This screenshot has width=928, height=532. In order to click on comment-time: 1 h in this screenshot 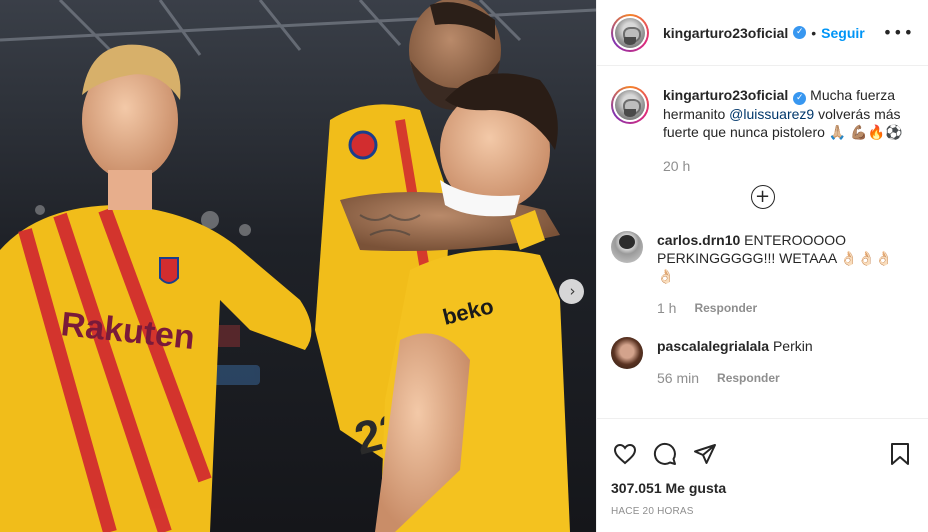, I will do `click(667, 308)`.